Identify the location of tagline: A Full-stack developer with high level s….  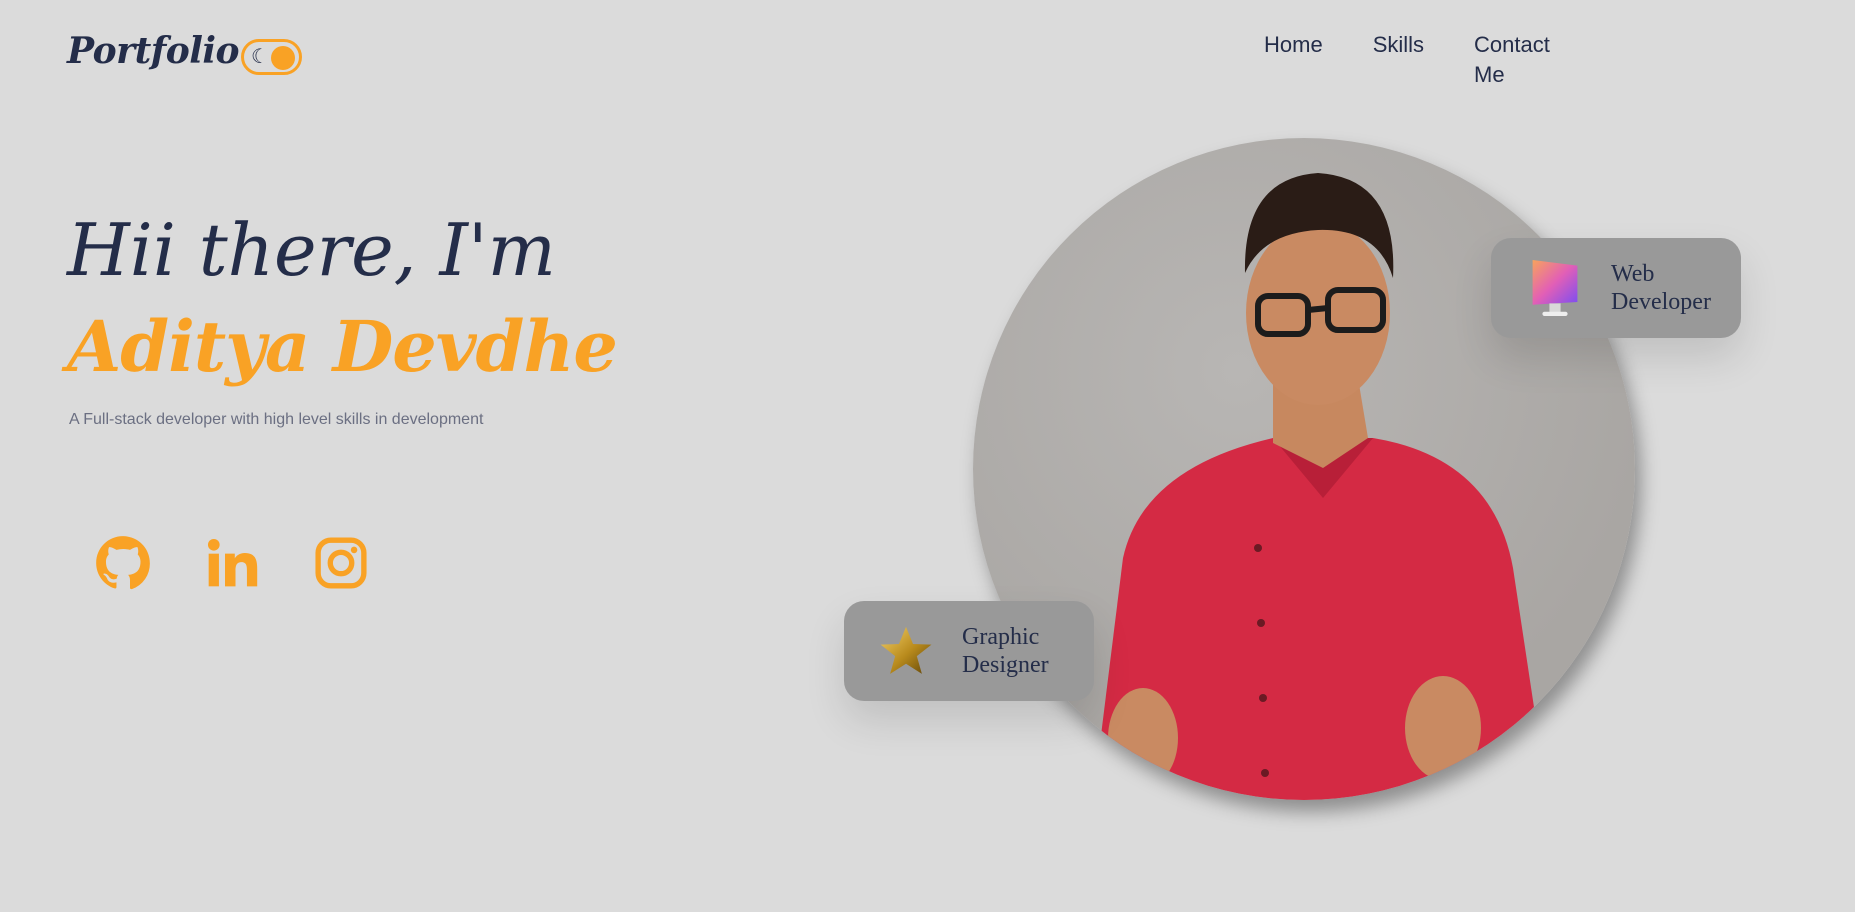
(276, 419).